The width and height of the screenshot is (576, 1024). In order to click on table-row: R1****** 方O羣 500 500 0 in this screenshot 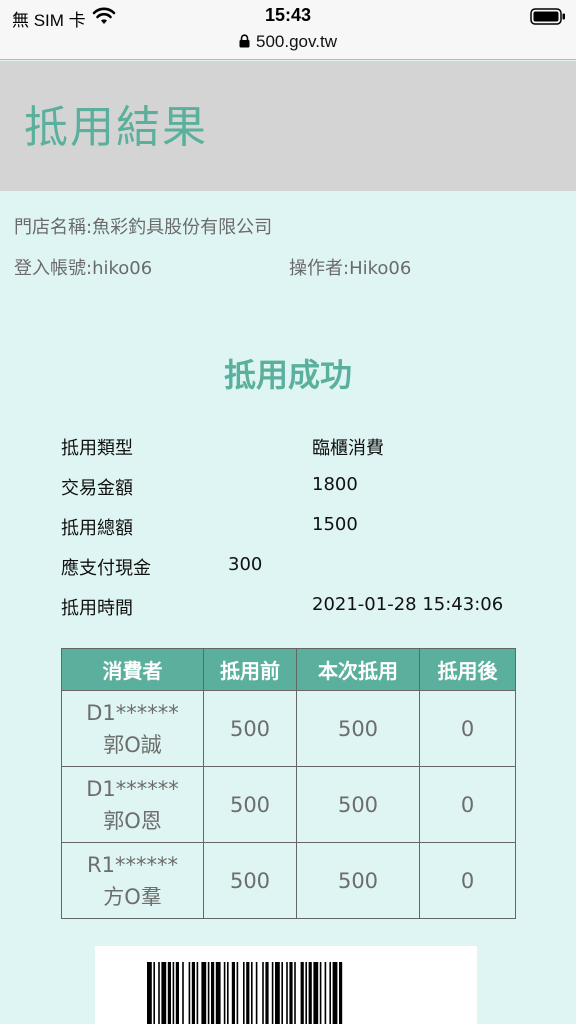, I will do `click(288, 880)`.